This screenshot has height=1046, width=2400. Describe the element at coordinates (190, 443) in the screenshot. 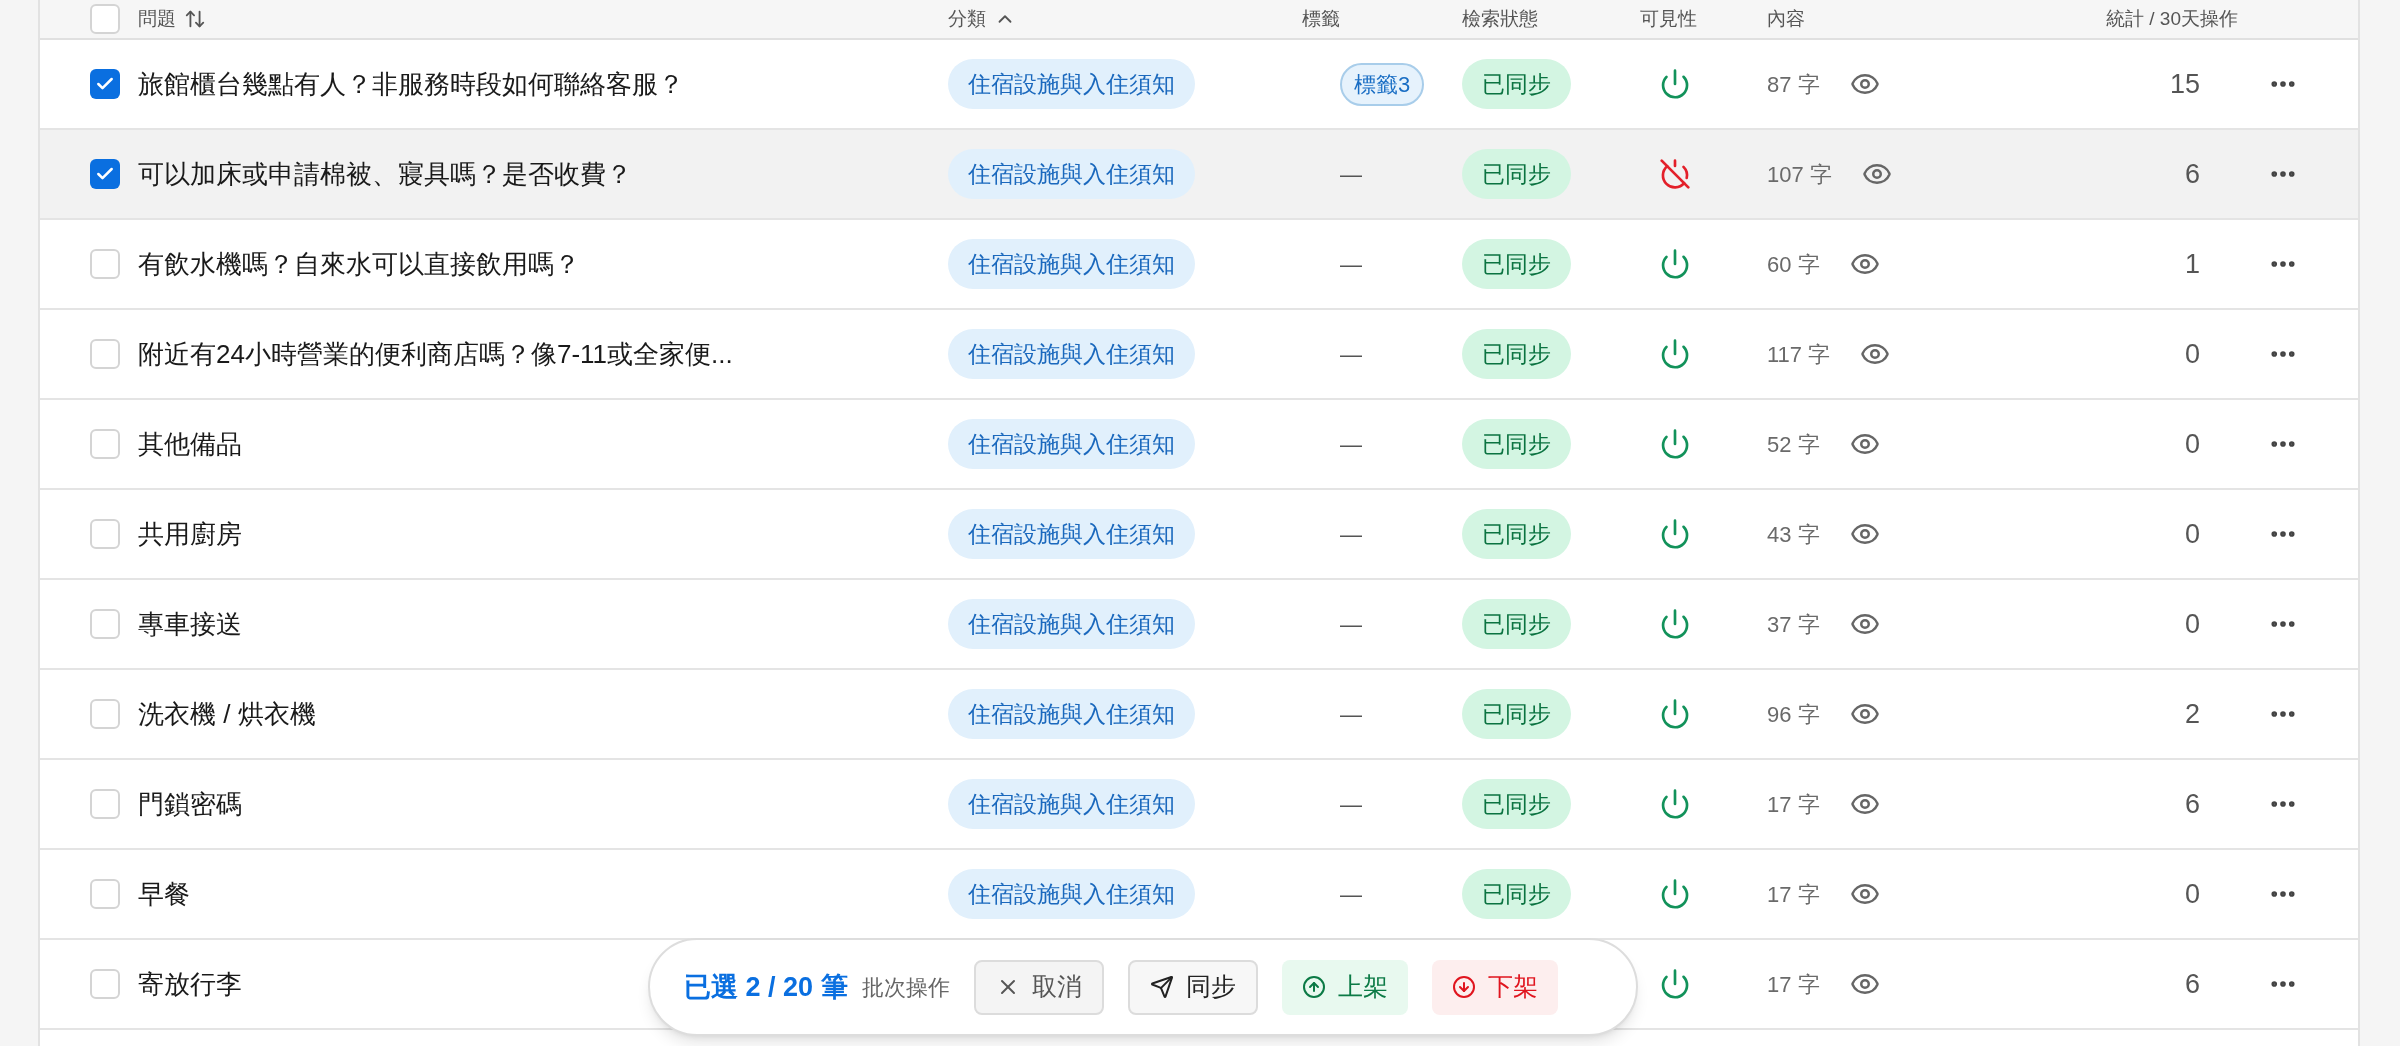

I see `question-text: 其他備品` at that location.